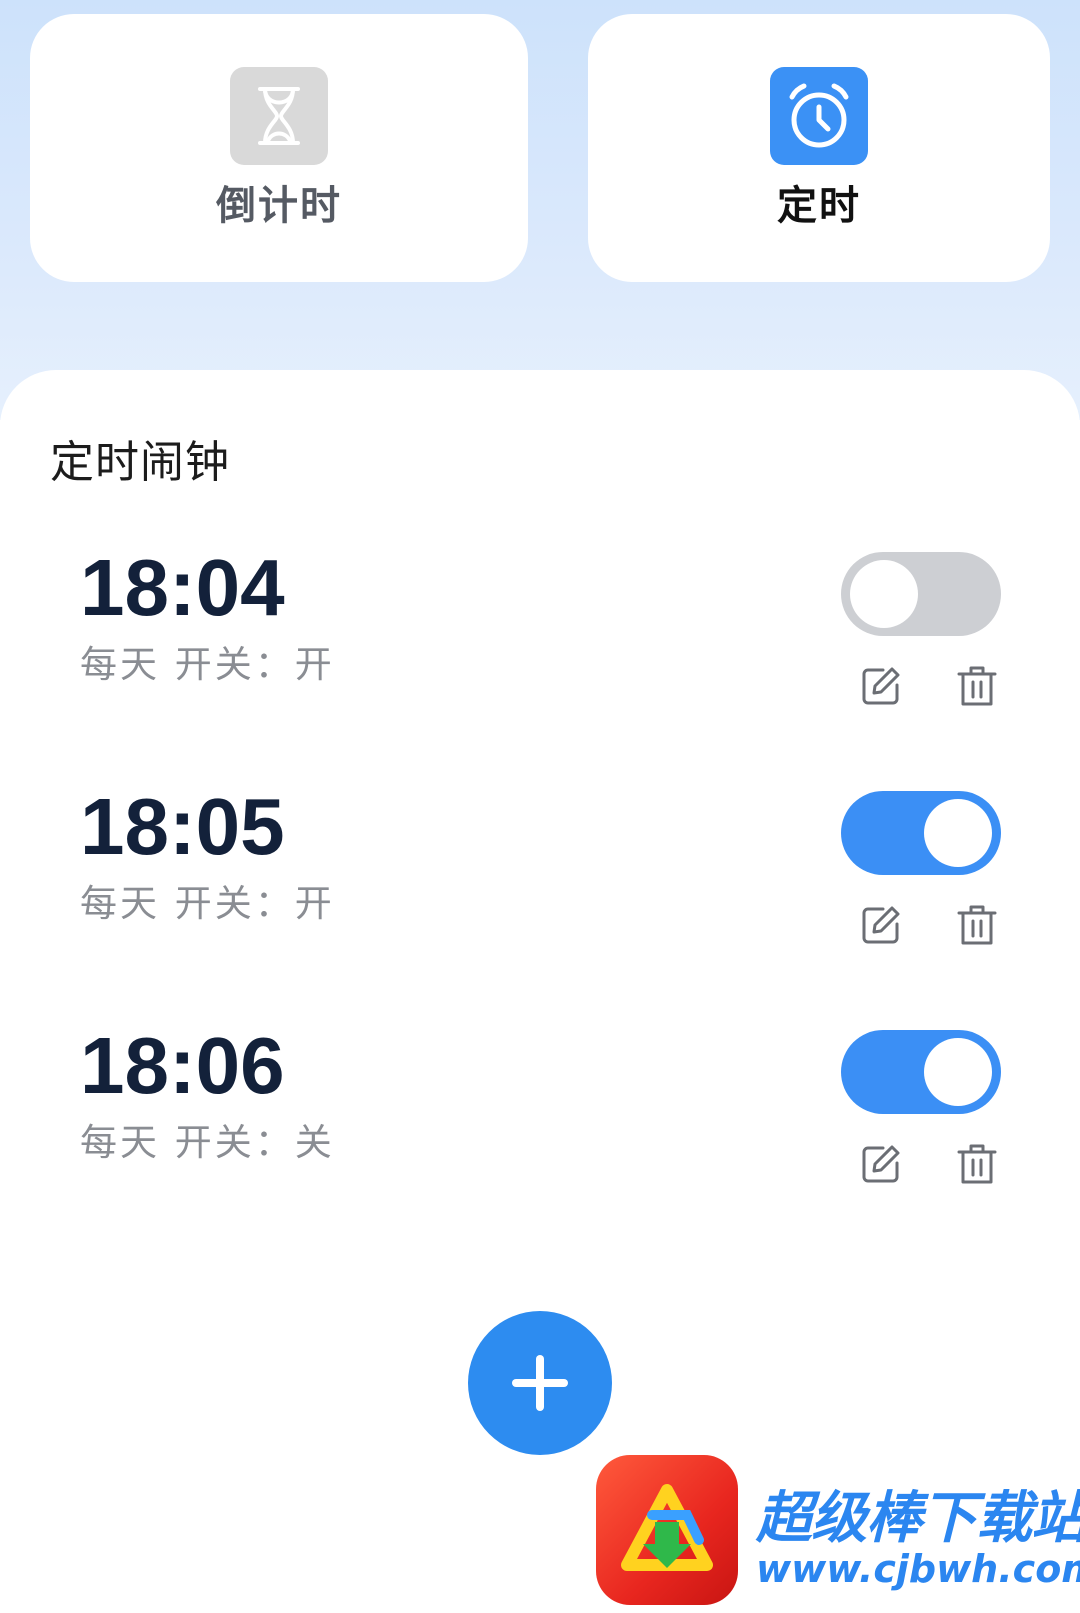 The image size is (1080, 1613). I want to click on tab-countdown: 倒计时, so click(279, 148).